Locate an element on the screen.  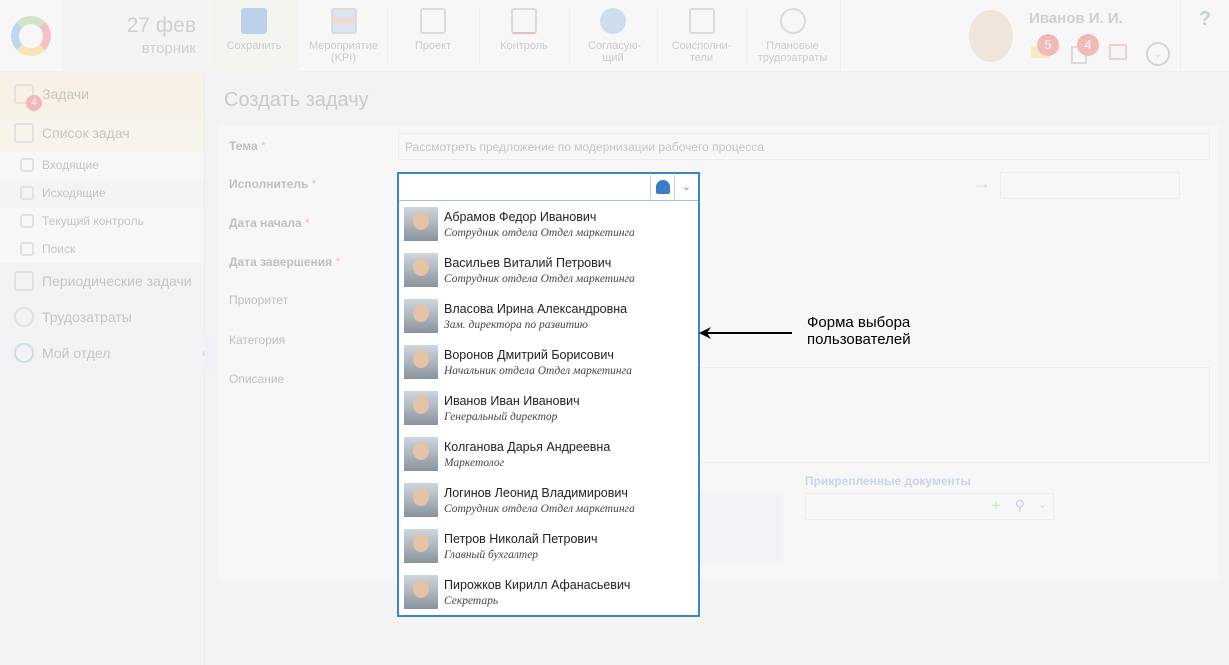
sidebar-item-periodic: Периодические задачи is located at coordinates (102, 281).